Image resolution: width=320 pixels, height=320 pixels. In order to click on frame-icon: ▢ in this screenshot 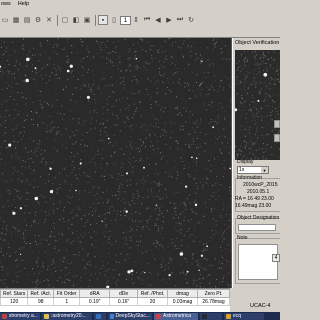, I will do `click(65, 20)`.